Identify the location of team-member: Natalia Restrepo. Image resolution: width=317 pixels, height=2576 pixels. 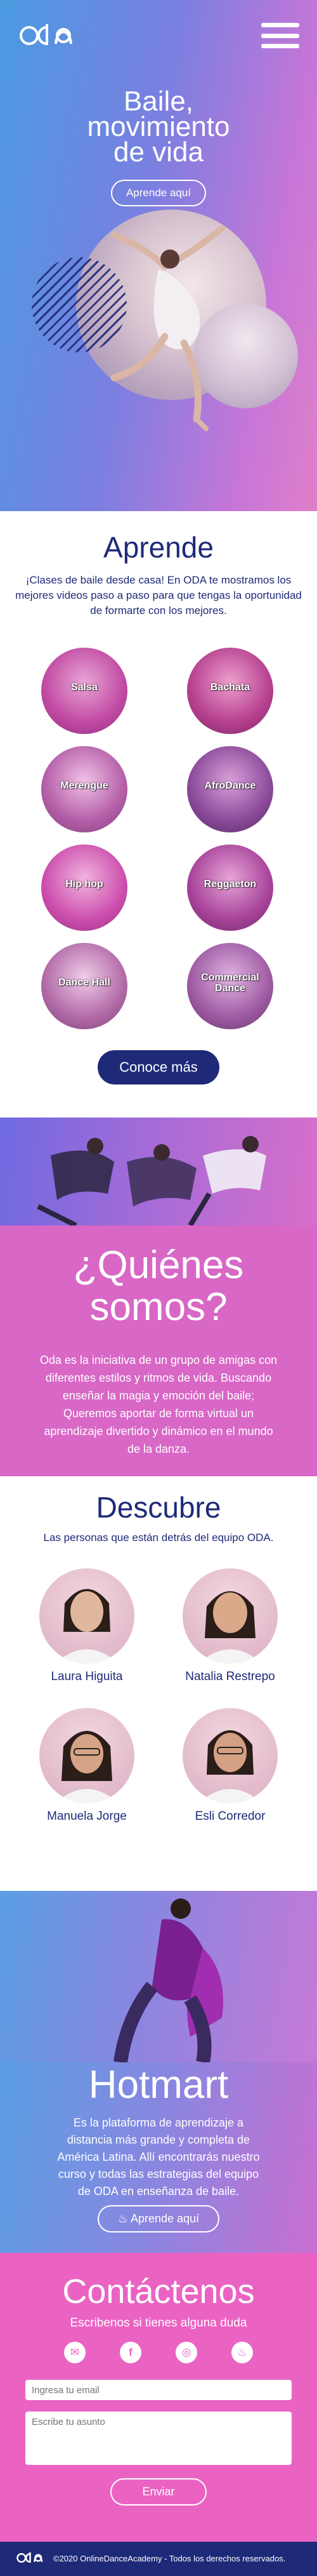
(230, 1626).